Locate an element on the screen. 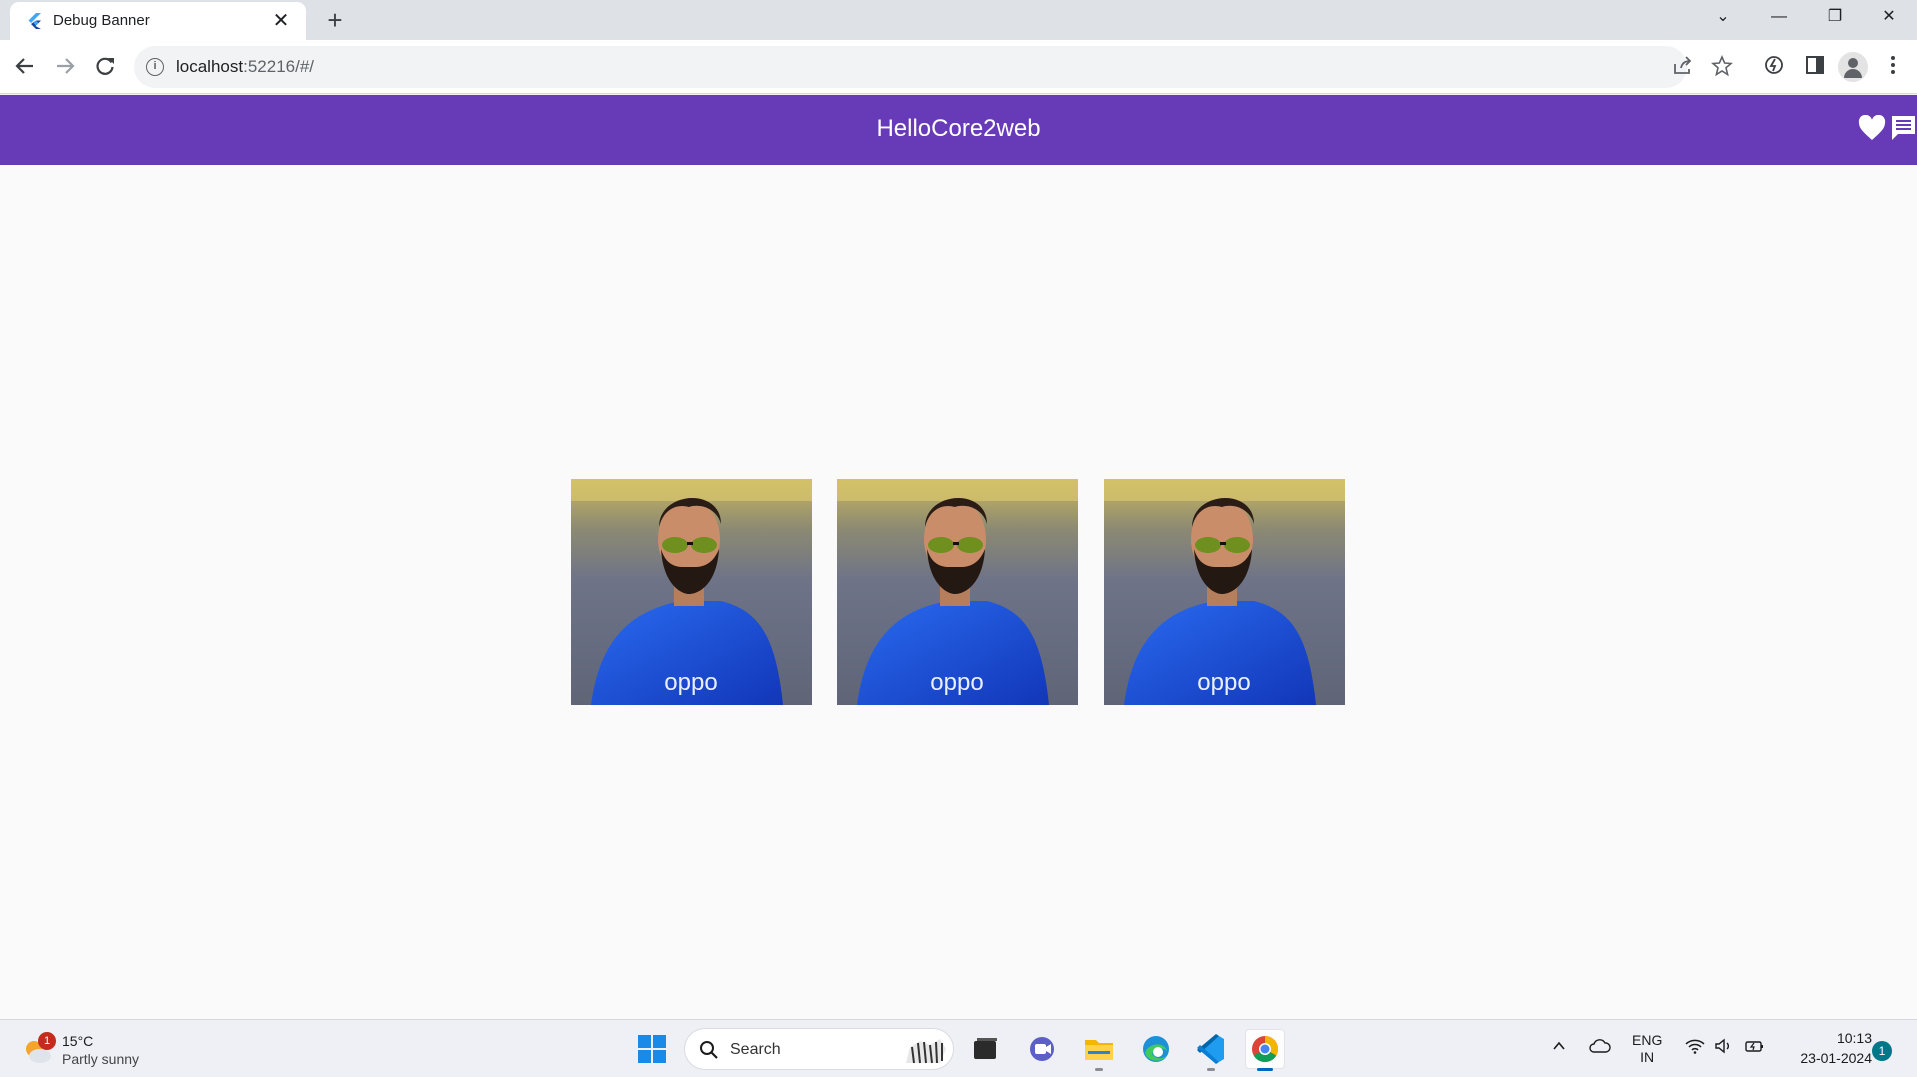  volume-icon is located at coordinates (1724, 1047).